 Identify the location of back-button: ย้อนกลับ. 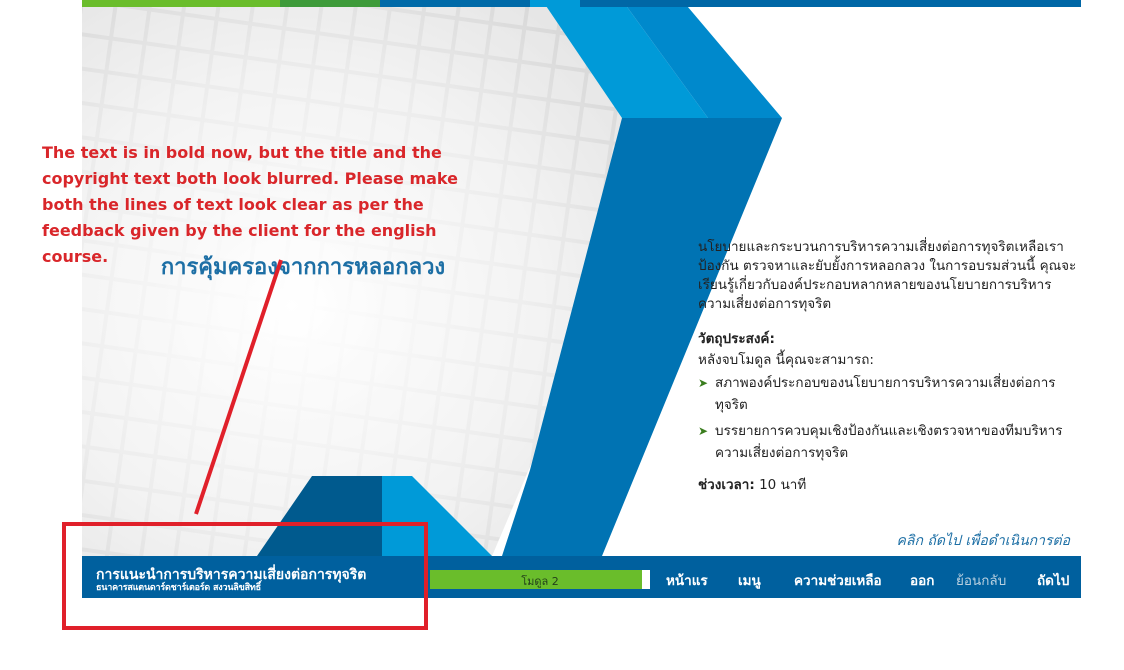
(981, 580).